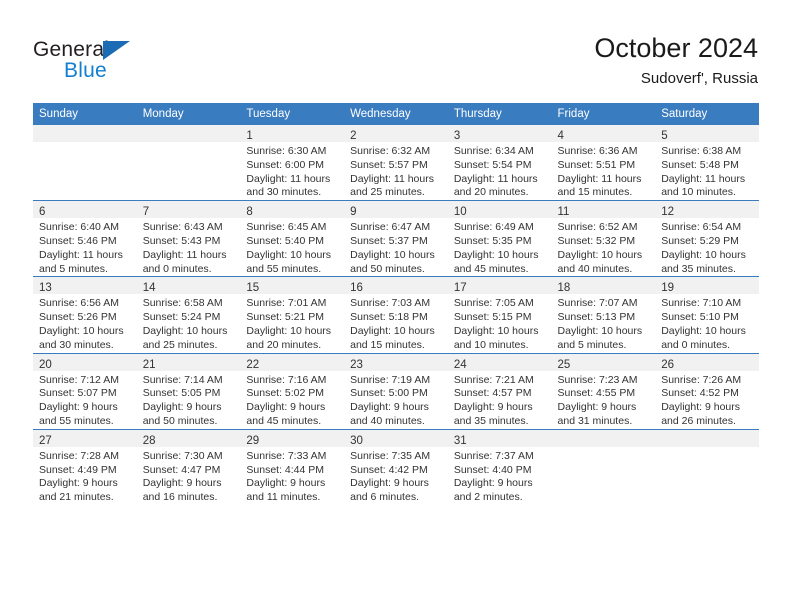  I want to click on day-number: 14, so click(149, 288).